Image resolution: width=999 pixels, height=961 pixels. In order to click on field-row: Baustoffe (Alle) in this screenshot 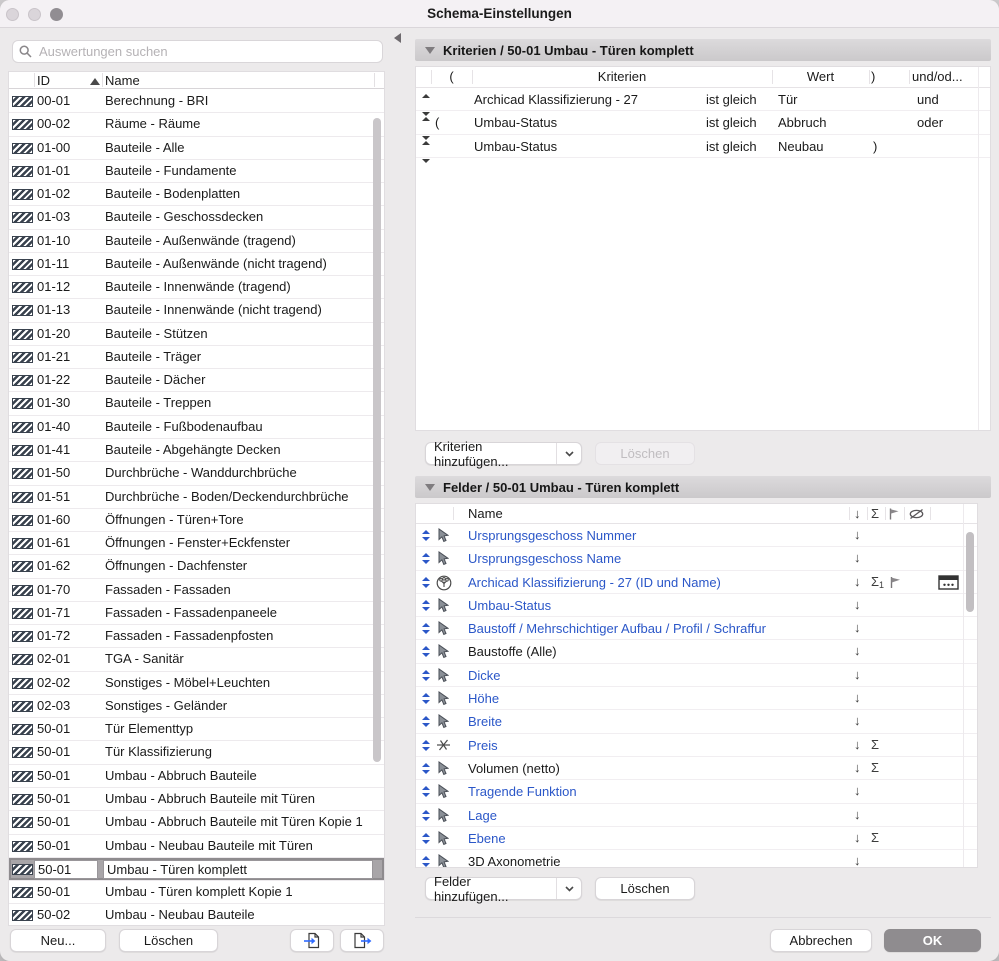, I will do `click(696, 652)`.